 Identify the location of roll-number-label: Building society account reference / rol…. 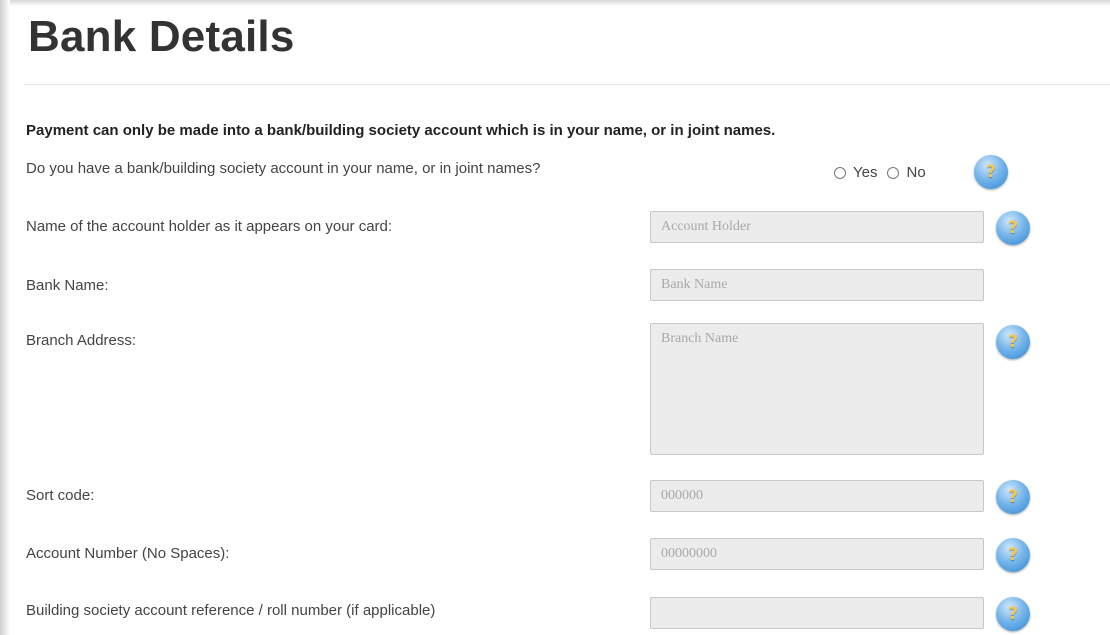
(231, 610).